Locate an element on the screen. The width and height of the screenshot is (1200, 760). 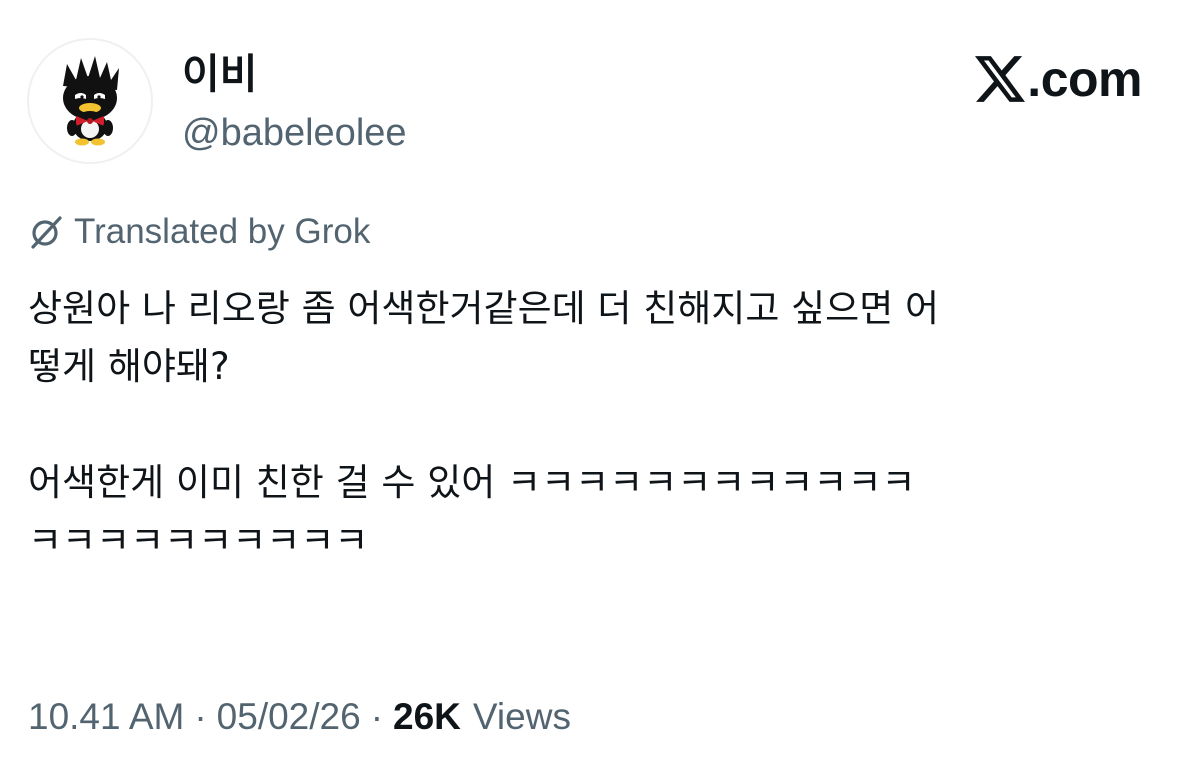
tweet-meta: 10.41 AM · 05/02/26 · 26K Views is located at coordinates (299, 717).